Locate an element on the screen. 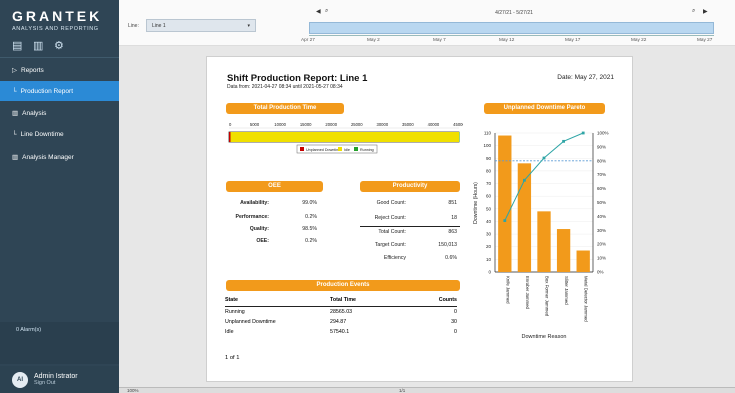 This screenshot has width=735, height=393. line-select-value: Line 1 is located at coordinates (159, 26).